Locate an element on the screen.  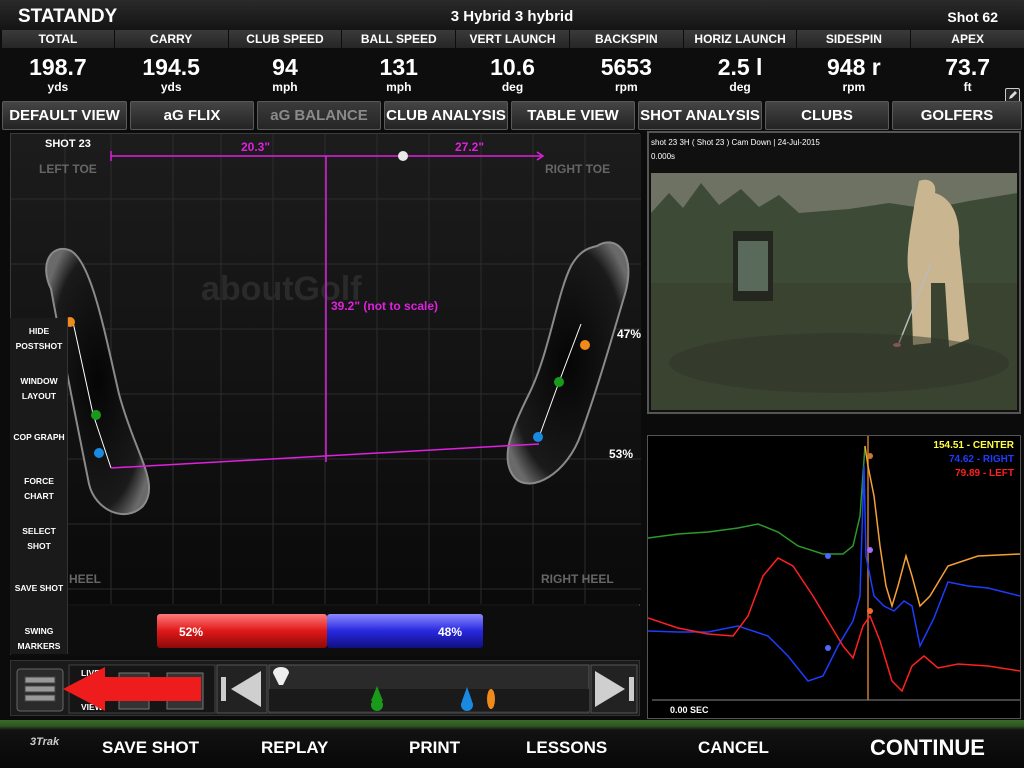
stat-label: TOTAL is located at coordinates (58, 39).